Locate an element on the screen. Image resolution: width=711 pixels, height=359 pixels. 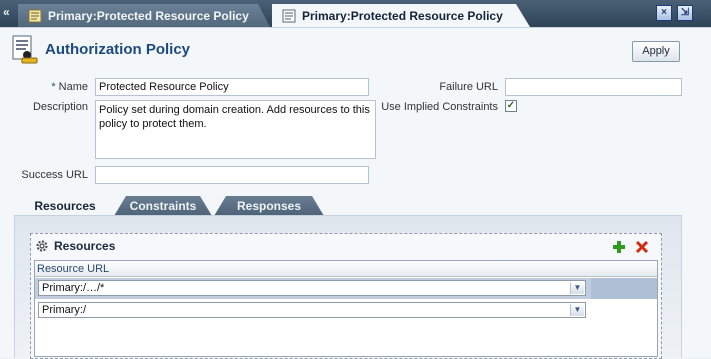
authorization-policy-icon is located at coordinates (25, 49).